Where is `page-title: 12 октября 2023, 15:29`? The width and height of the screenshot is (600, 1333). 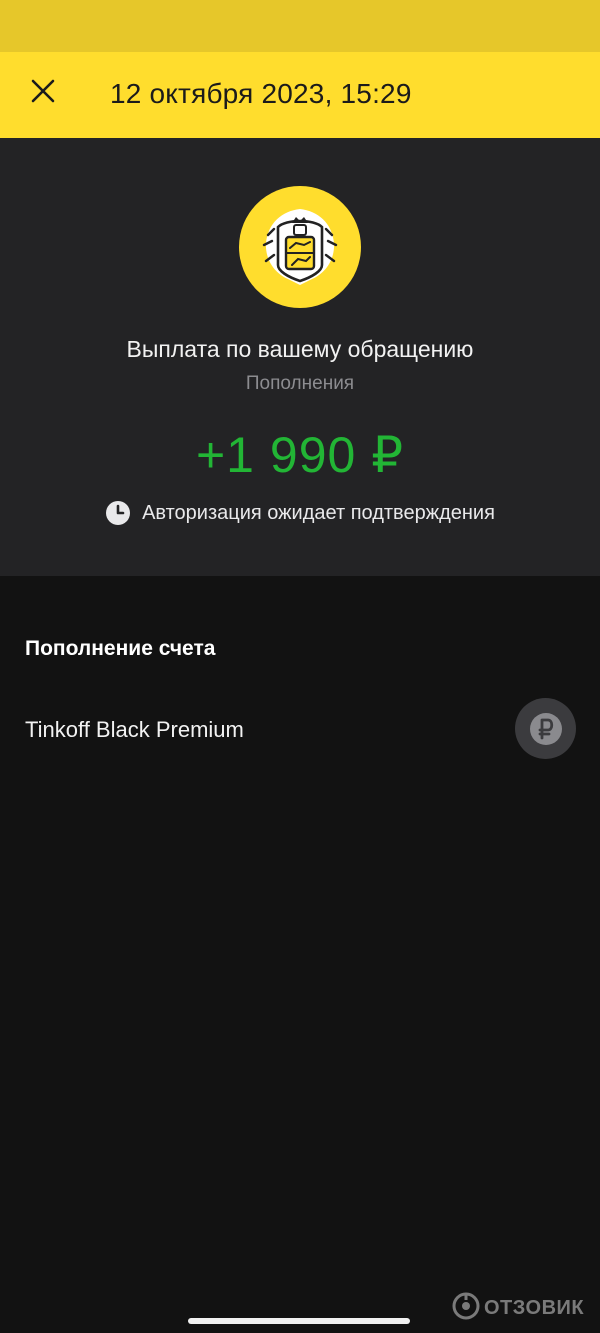
page-title: 12 октября 2023, 15:29 is located at coordinates (261, 93).